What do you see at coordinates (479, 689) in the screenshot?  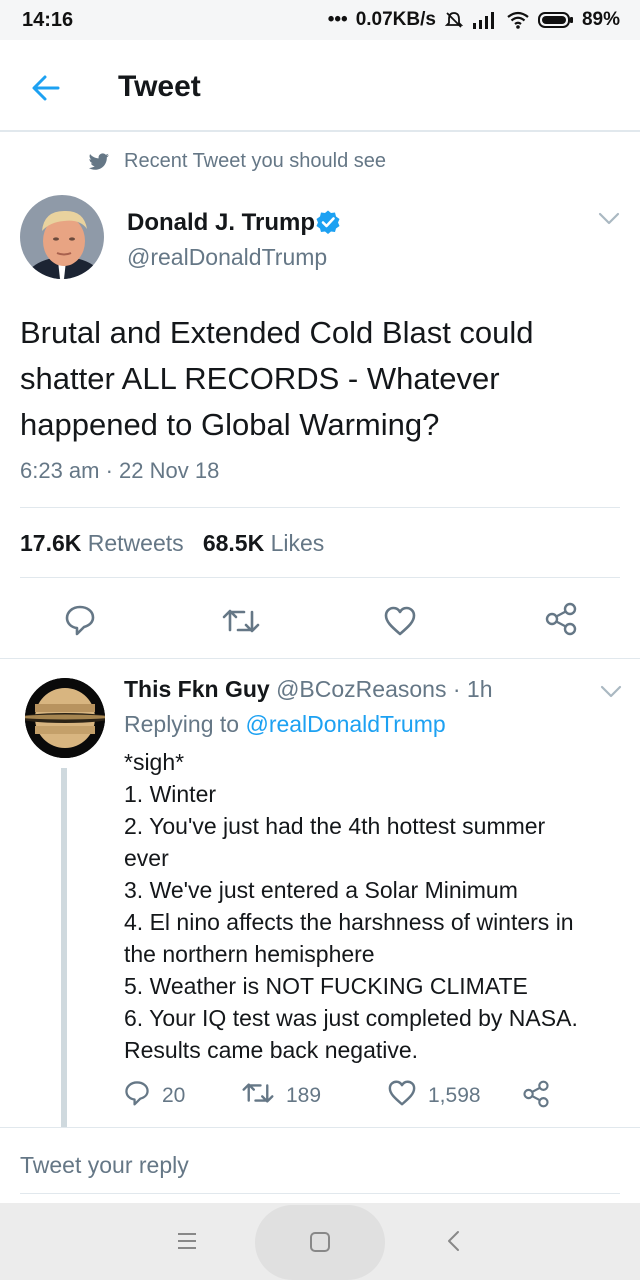 I see `reply-time: 1h` at bounding box center [479, 689].